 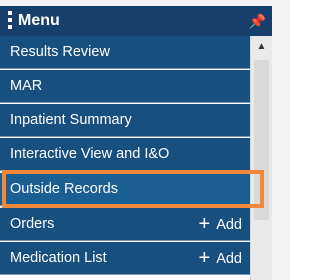 I want to click on grip-icon, so click(x=10, y=21).